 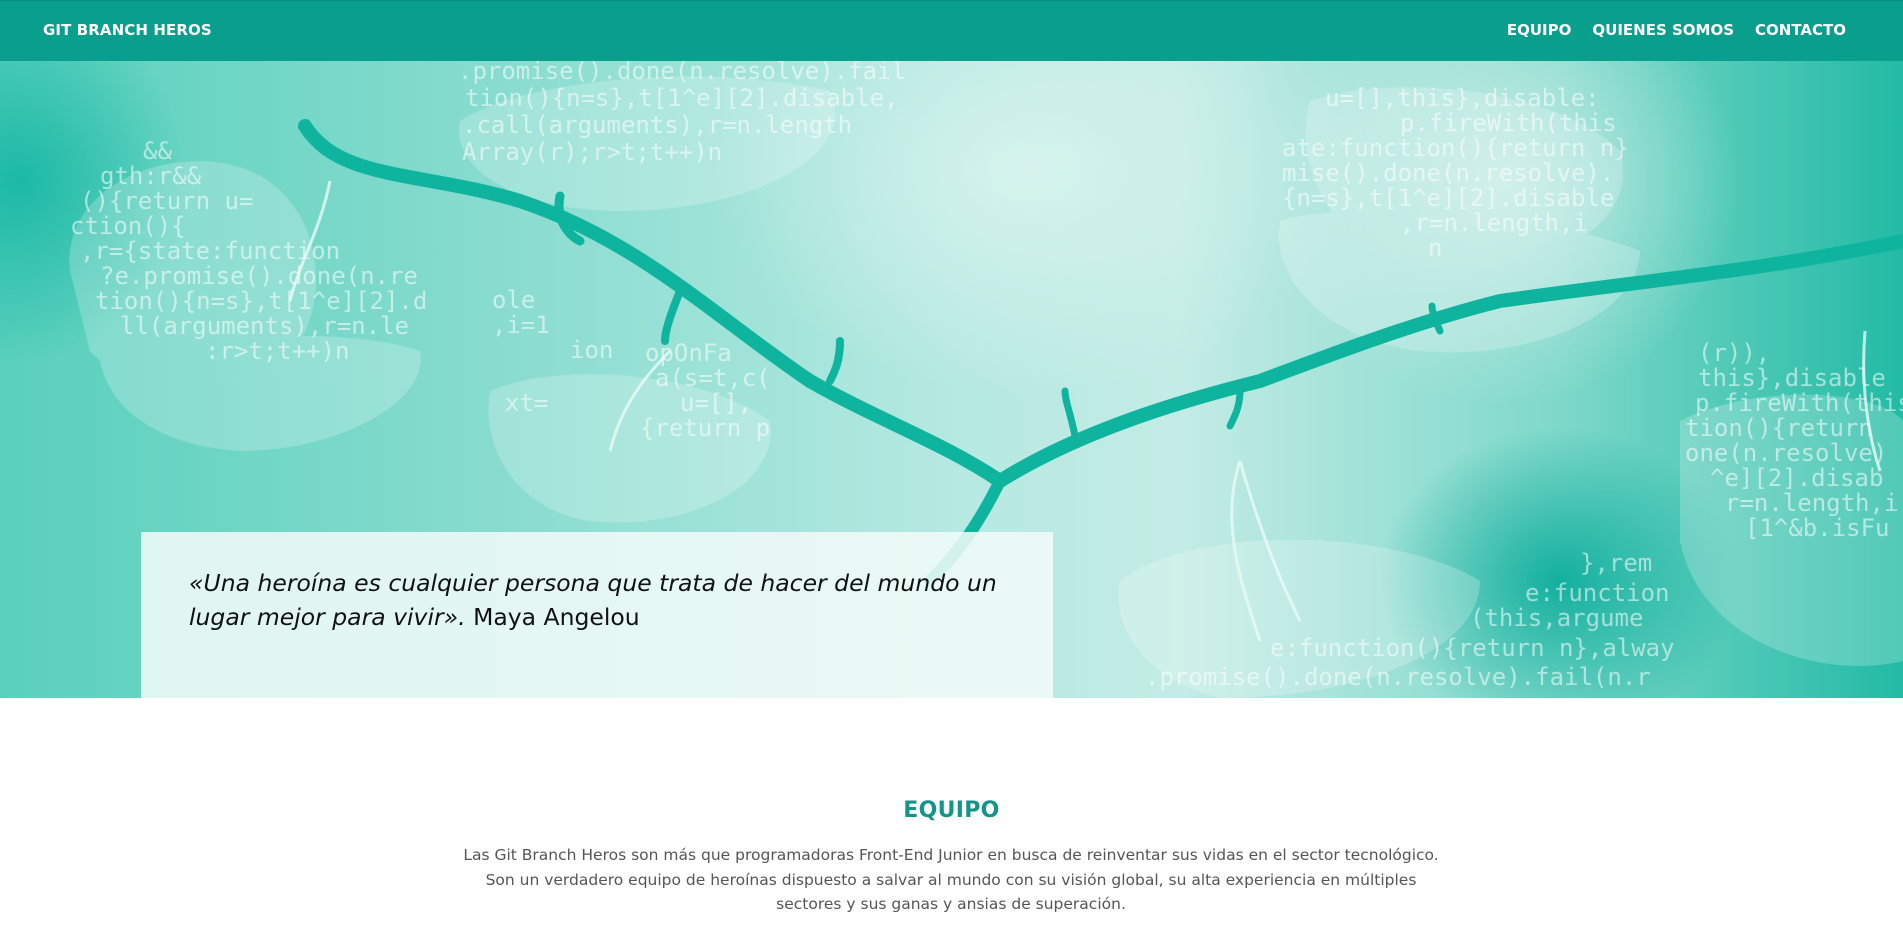 I want to click on code-snippet: [1^&b.isFu, so click(x=1817, y=528).